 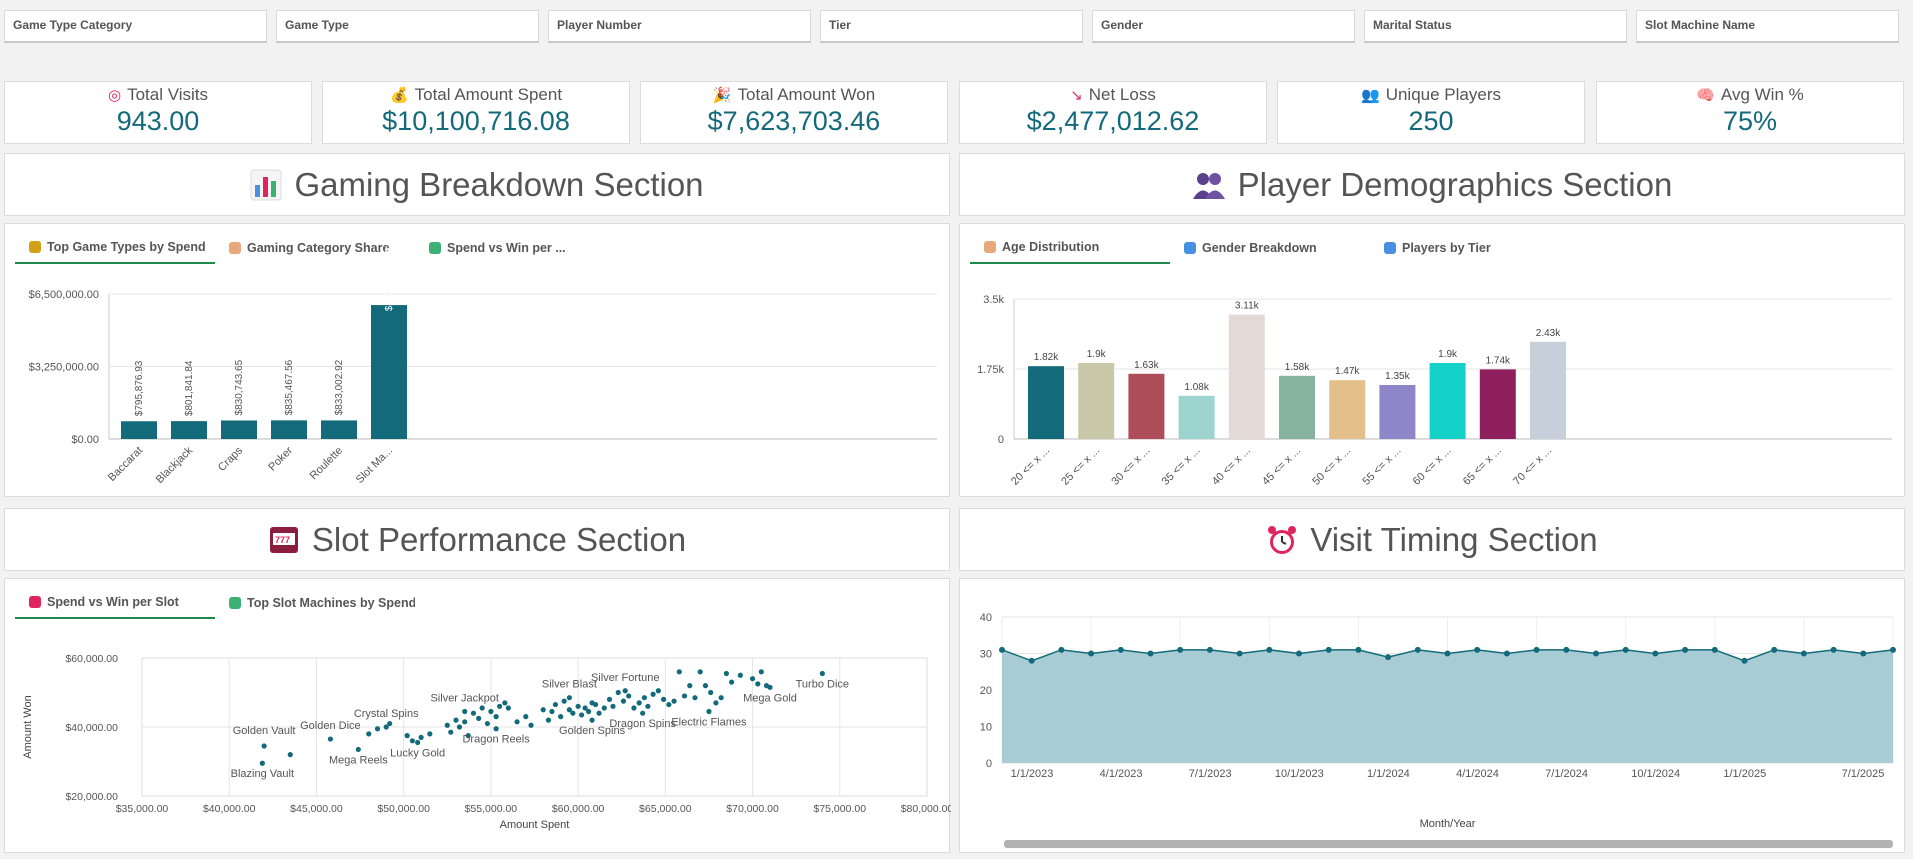 I want to click on filter-marital-status: Marital Status, so click(x=1495, y=26).